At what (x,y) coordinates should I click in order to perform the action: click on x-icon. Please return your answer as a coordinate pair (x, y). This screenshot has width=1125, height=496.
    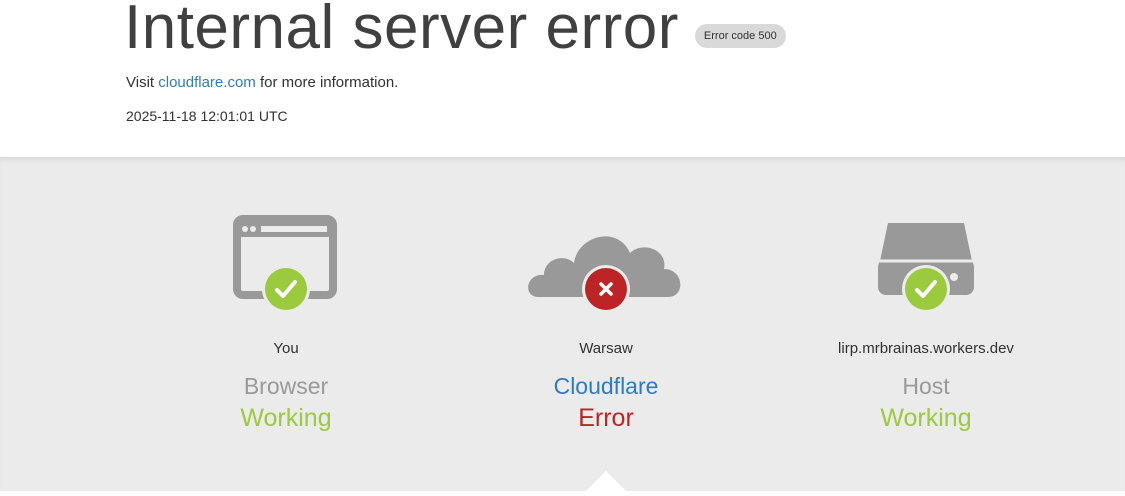
    Looking at the image, I should click on (606, 289).